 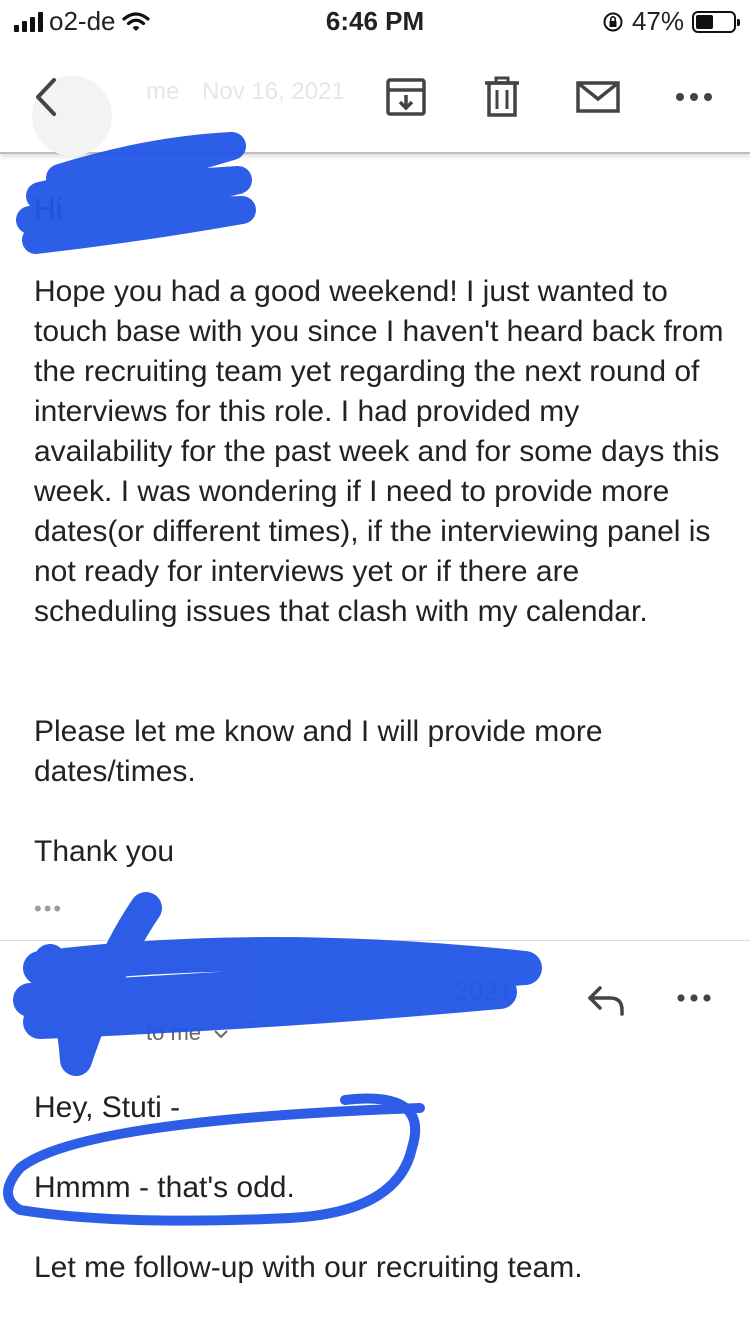 What do you see at coordinates (104, 851) in the screenshot?
I see `message-signoff: Thank you` at bounding box center [104, 851].